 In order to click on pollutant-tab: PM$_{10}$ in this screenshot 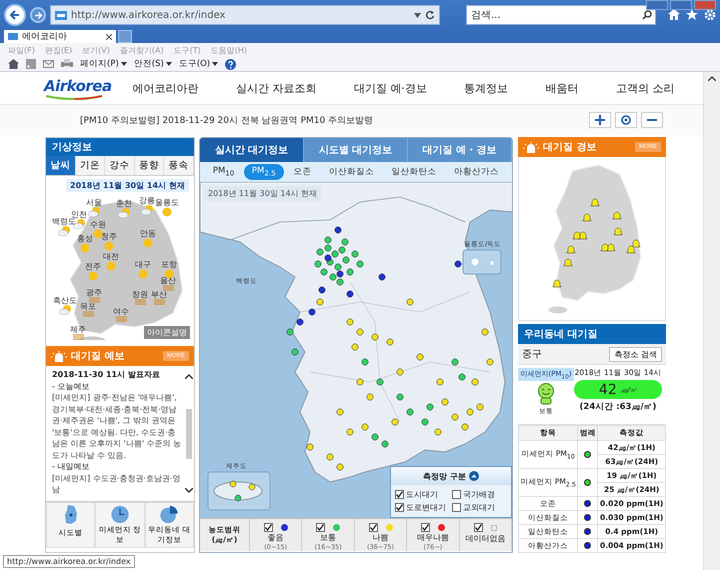, I will do `click(223, 172)`.